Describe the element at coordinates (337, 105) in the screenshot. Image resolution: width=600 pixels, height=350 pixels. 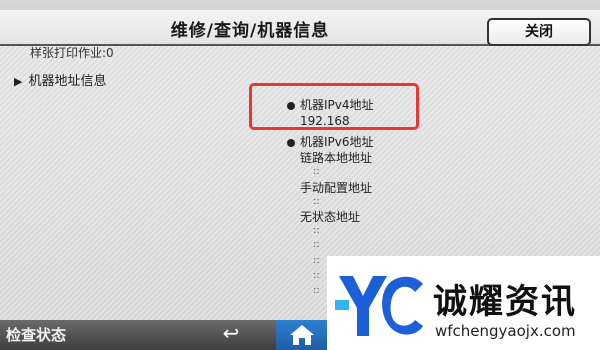
I see `ipv4-label: 机器IPv4地址` at that location.